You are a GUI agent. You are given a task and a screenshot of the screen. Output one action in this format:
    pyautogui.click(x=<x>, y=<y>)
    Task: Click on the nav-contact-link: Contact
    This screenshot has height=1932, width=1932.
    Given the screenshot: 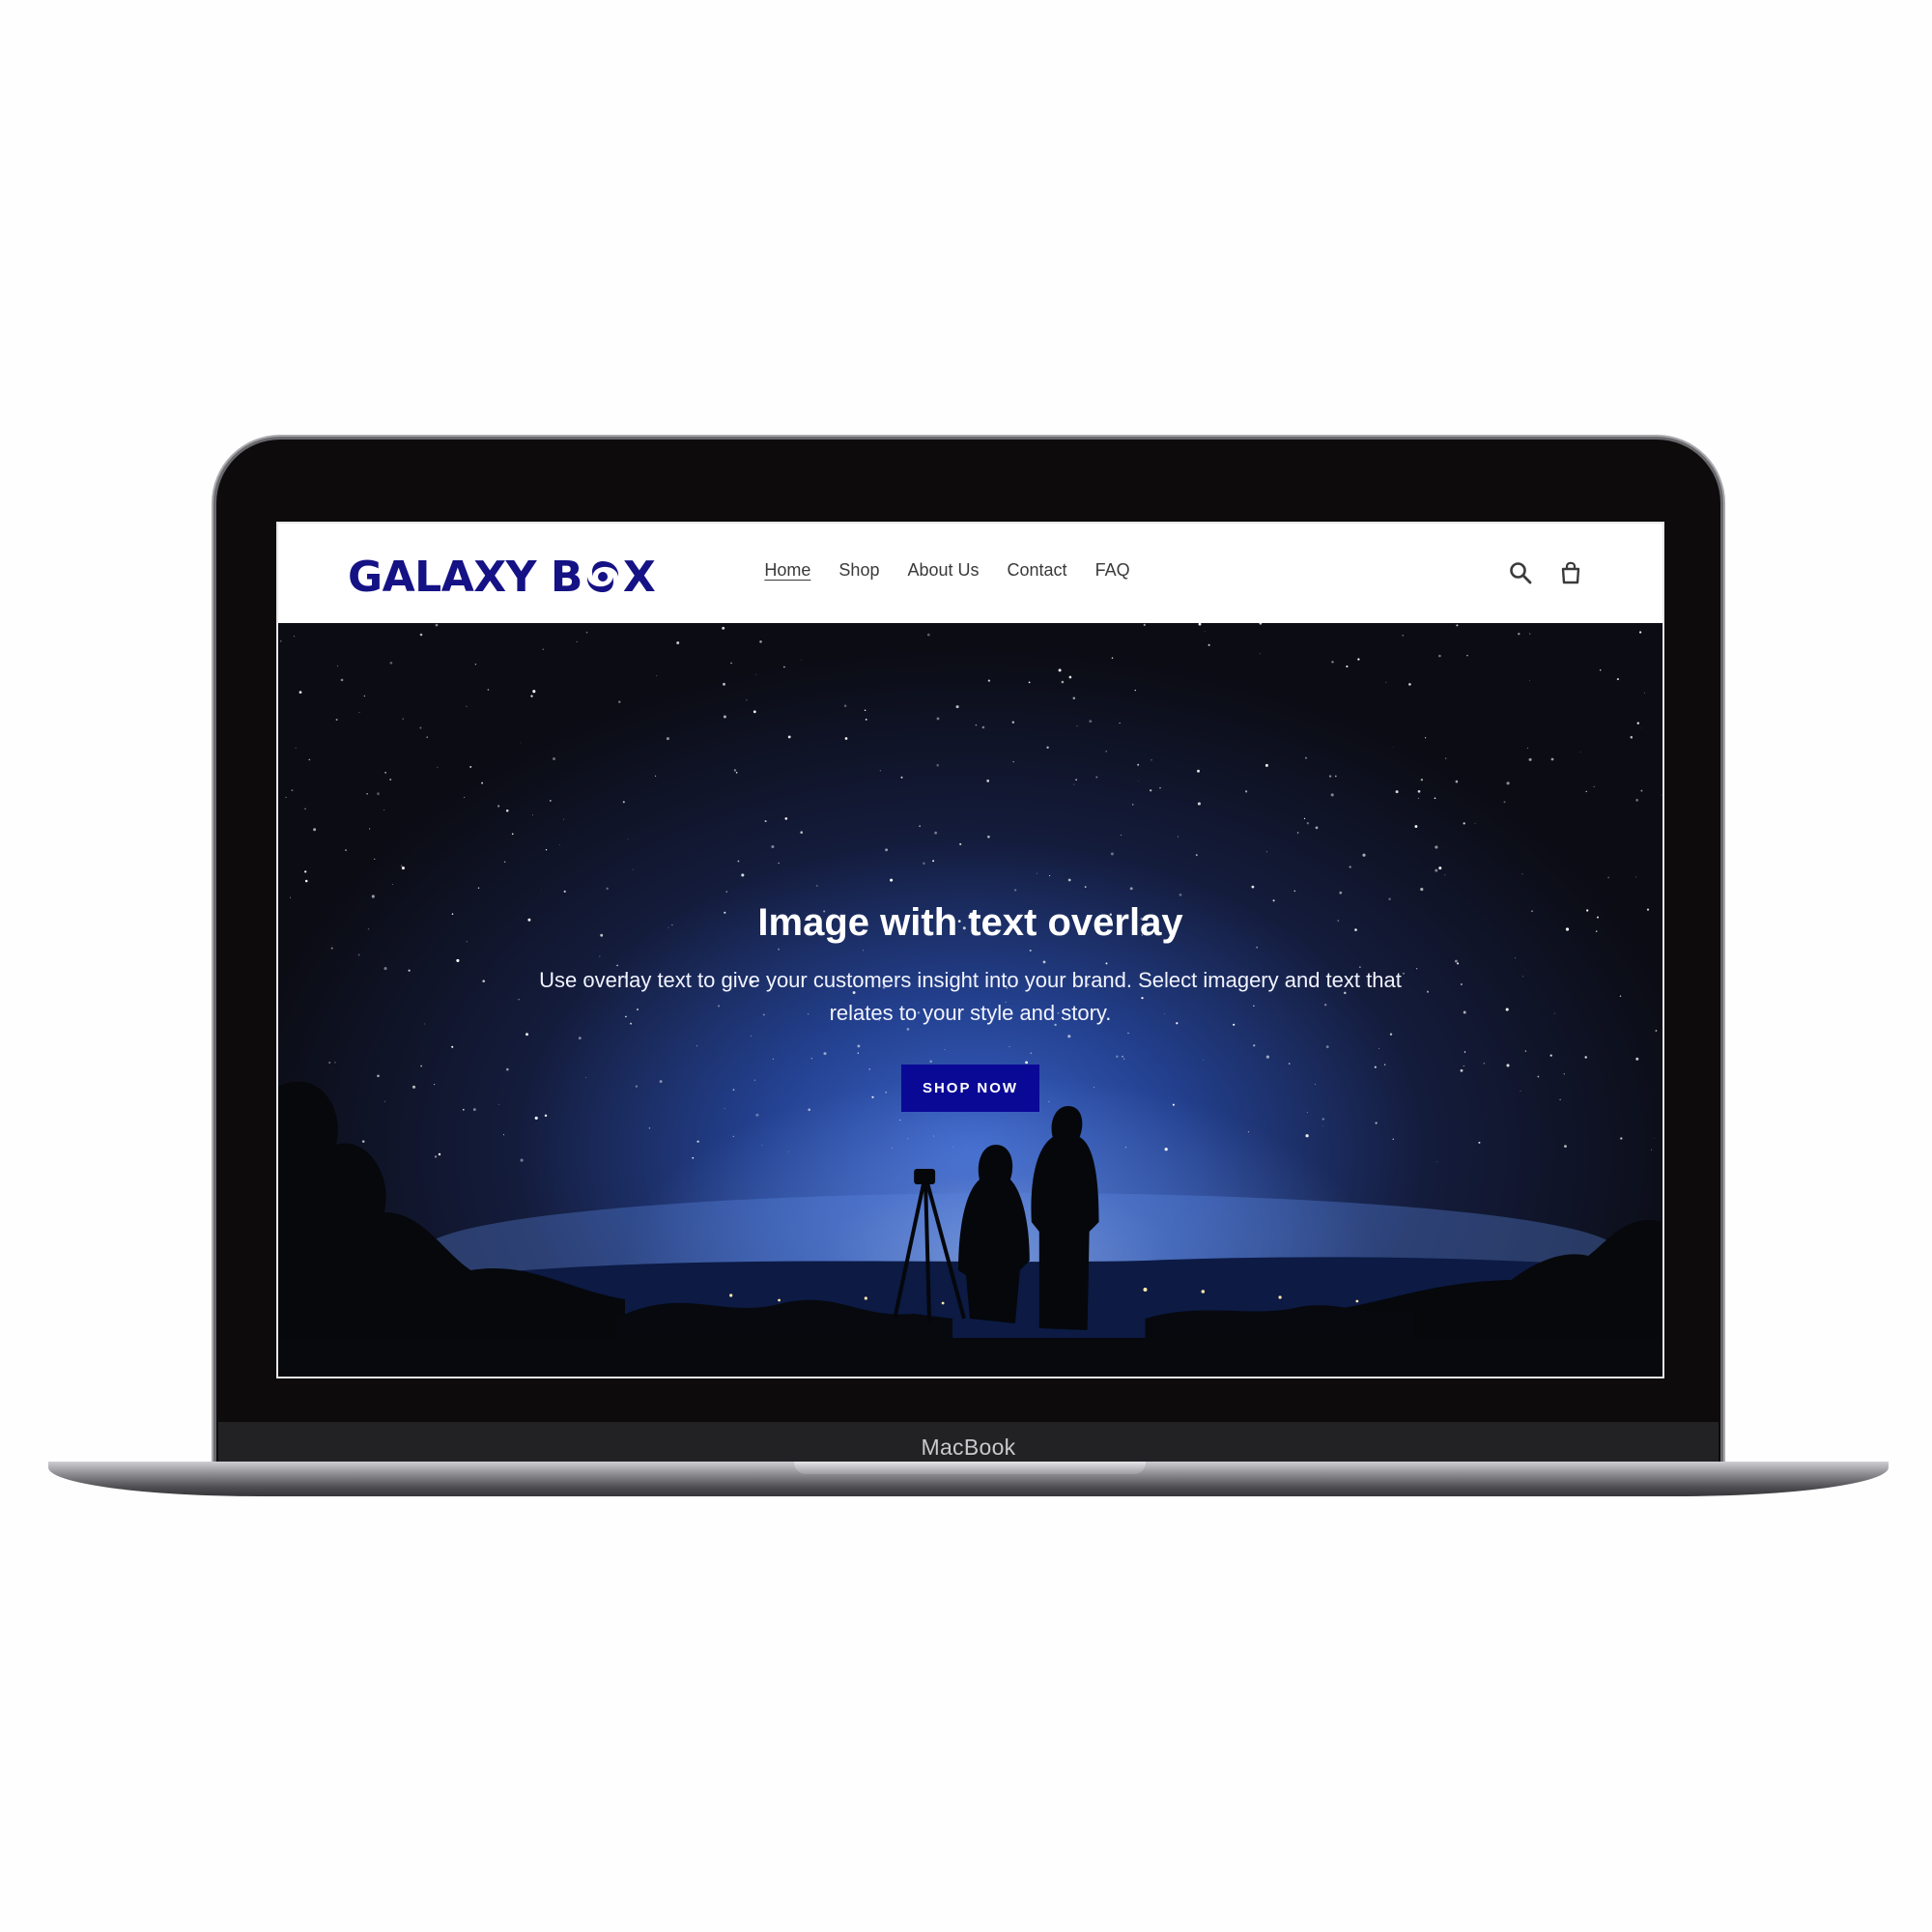 What is the action you would take?
    pyautogui.click(x=1037, y=570)
    